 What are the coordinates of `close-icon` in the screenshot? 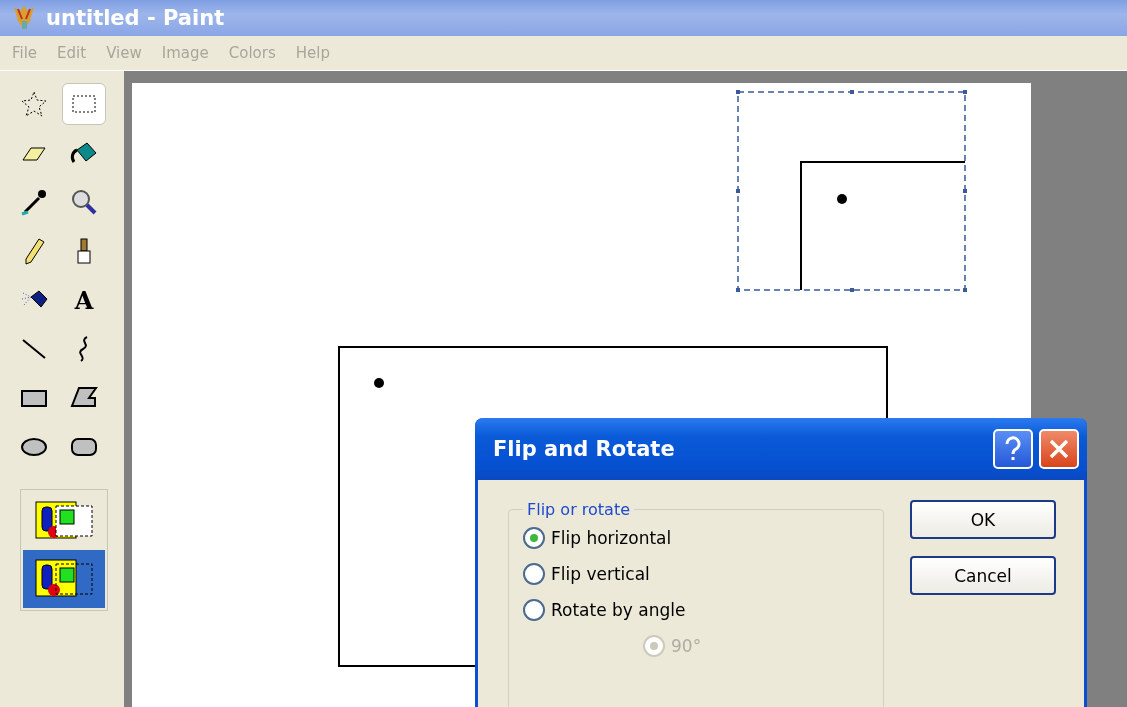 It's located at (1059, 449).